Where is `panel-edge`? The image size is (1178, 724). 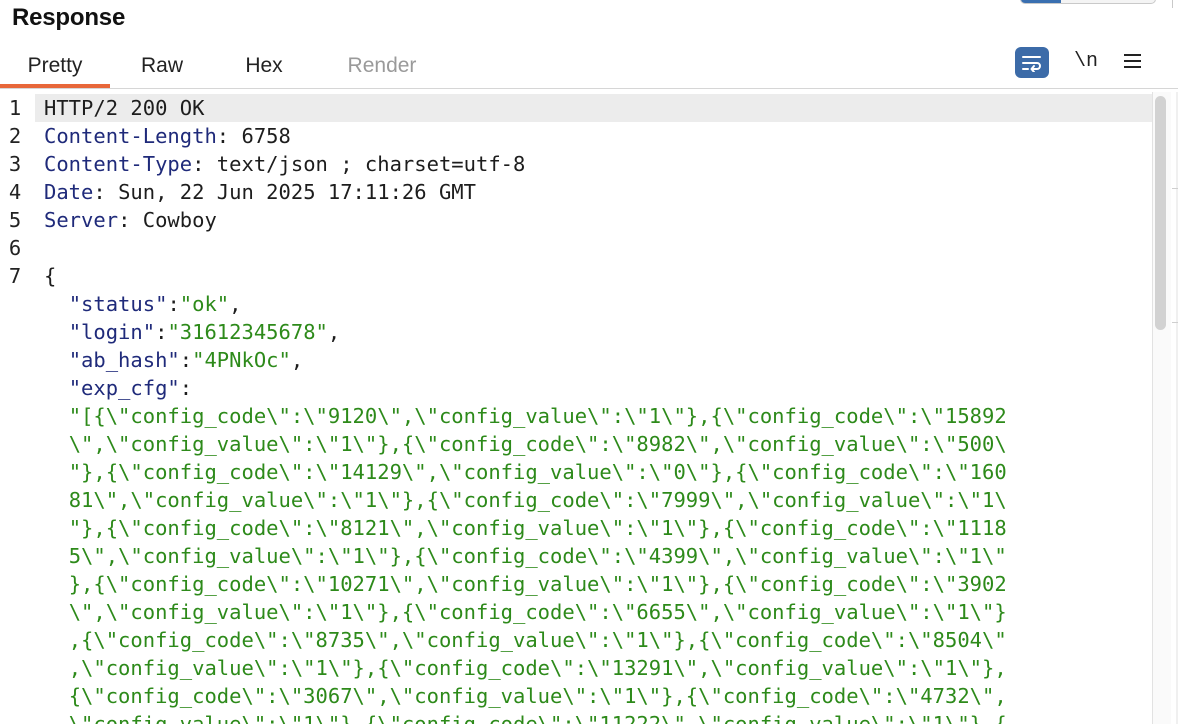
panel-edge is located at coordinates (1172, 4).